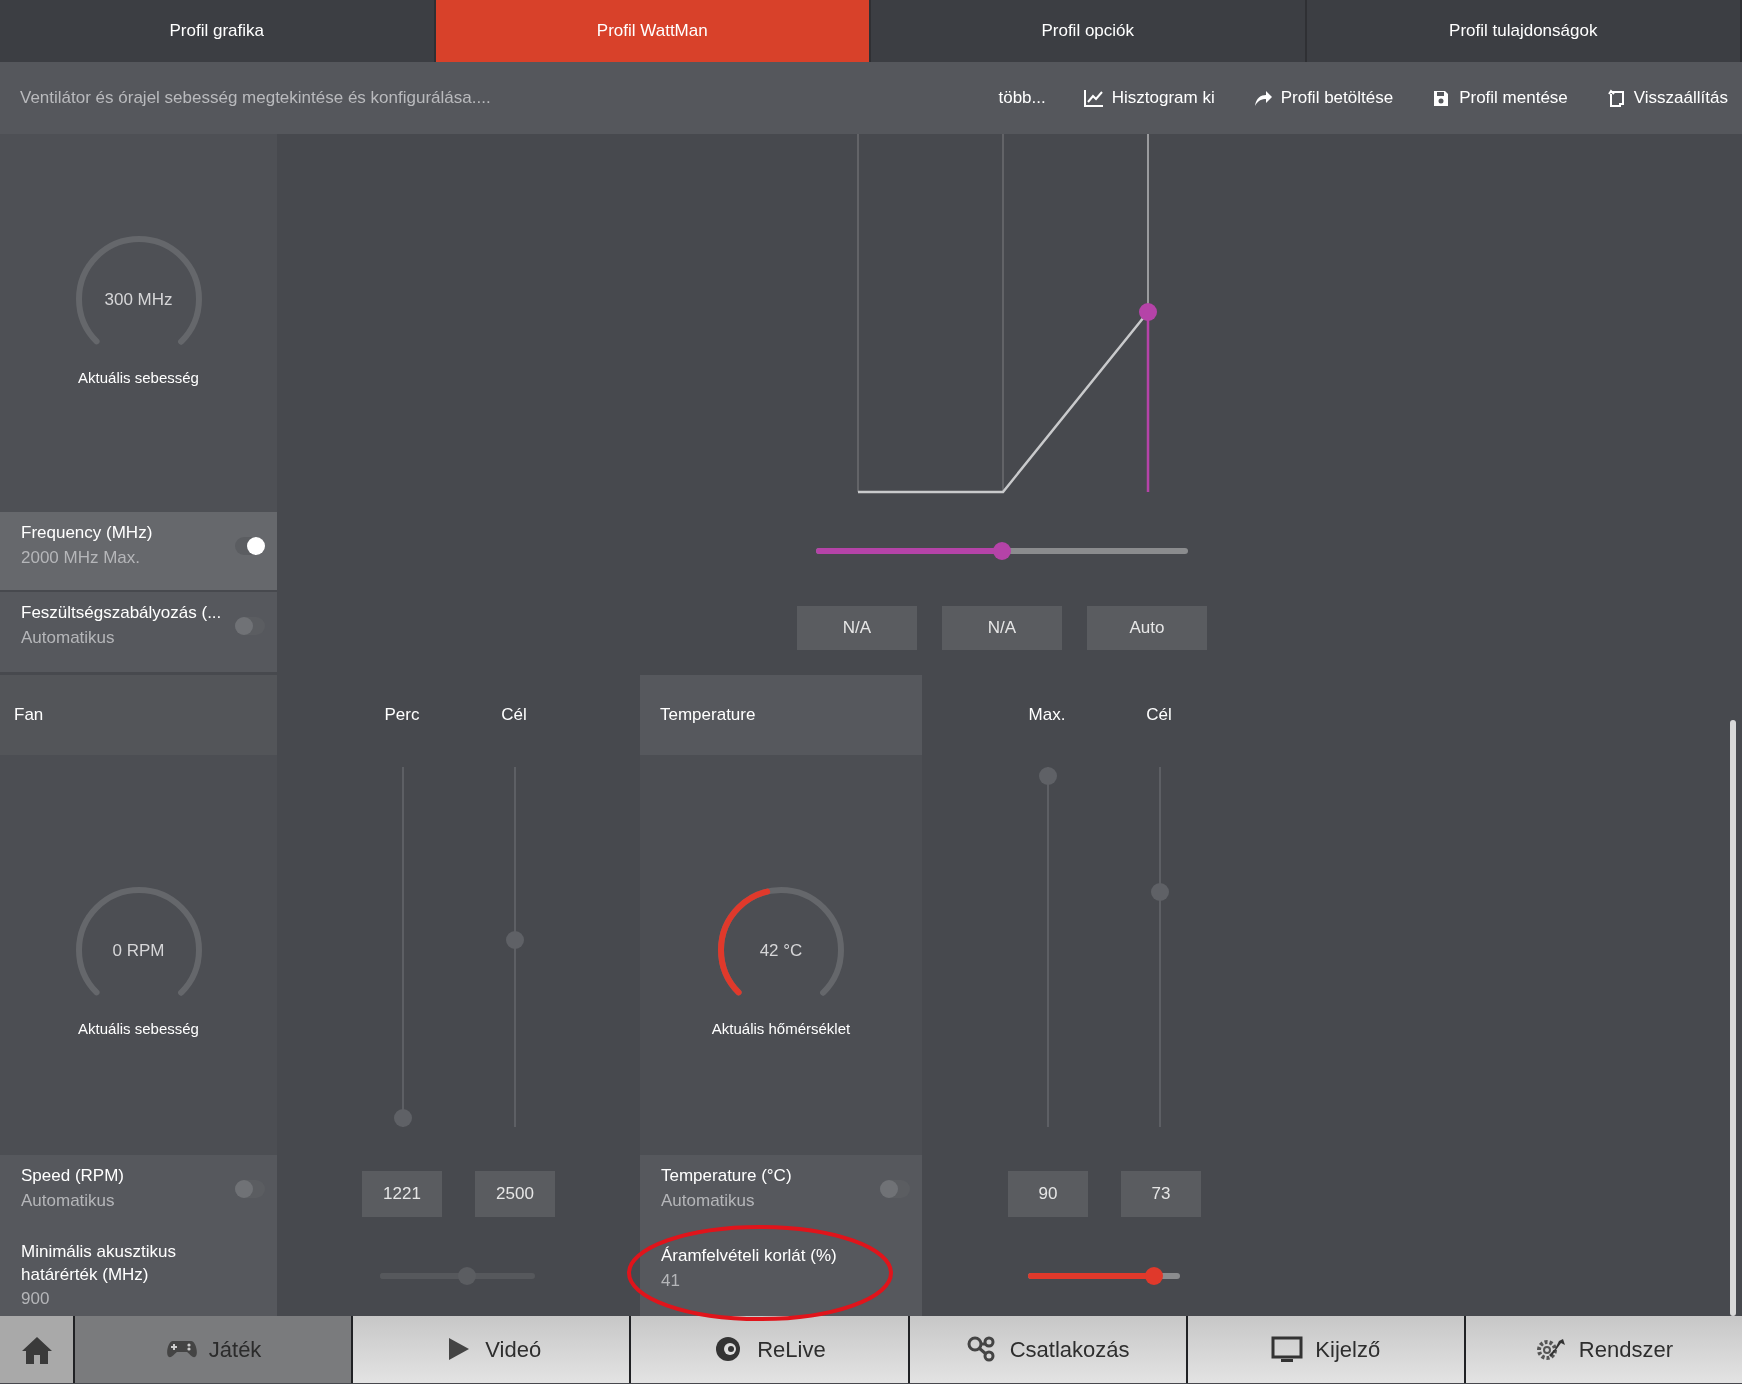 This screenshot has width=1742, height=1384. I want to click on number-field: 90, so click(1048, 1194).